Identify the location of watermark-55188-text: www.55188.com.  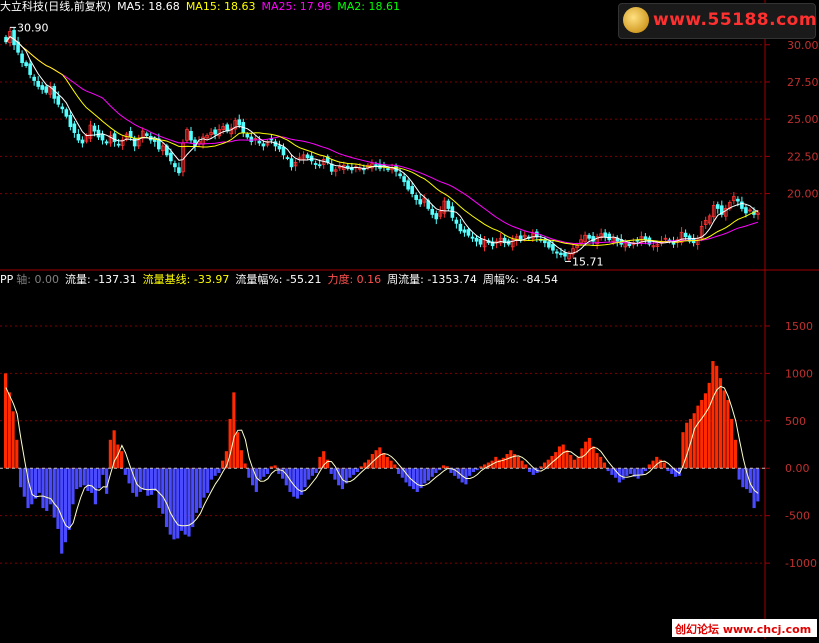
(735, 20).